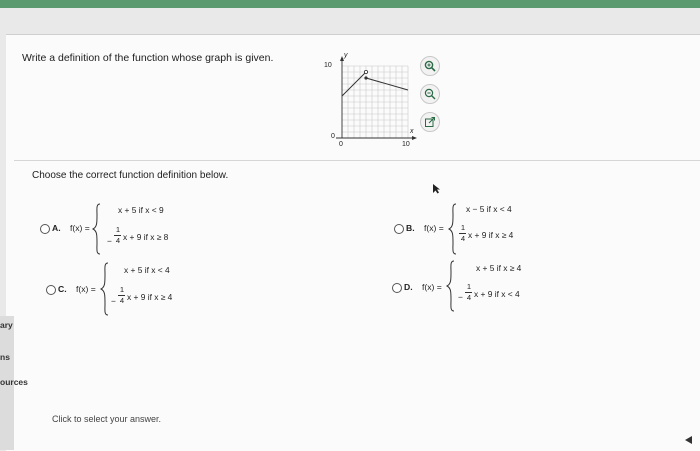  I want to click on graph-svg, so click(376, 98).